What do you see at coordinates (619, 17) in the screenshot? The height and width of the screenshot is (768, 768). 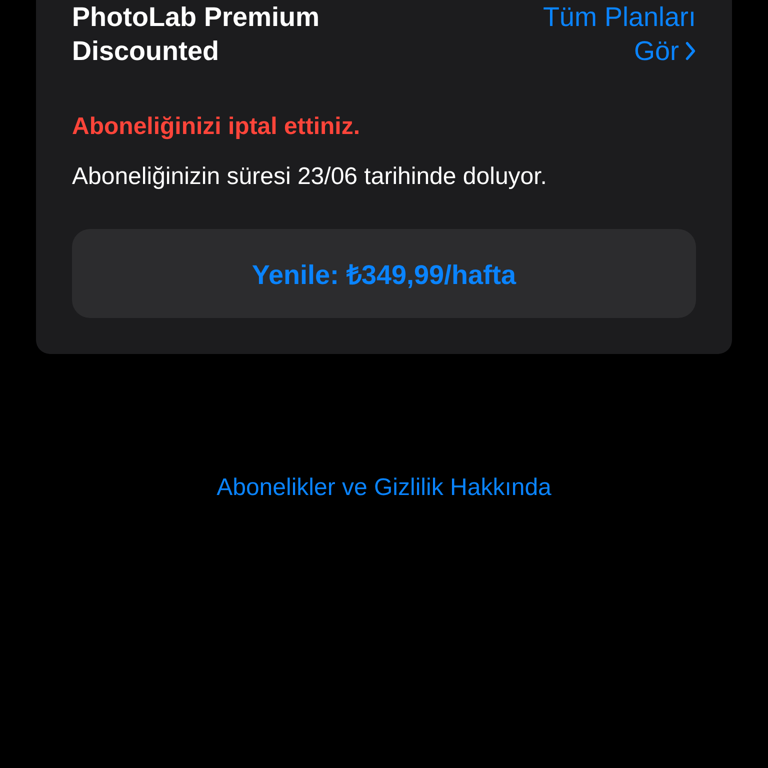 I see `see-all-plans-link: Tüm Planları` at bounding box center [619, 17].